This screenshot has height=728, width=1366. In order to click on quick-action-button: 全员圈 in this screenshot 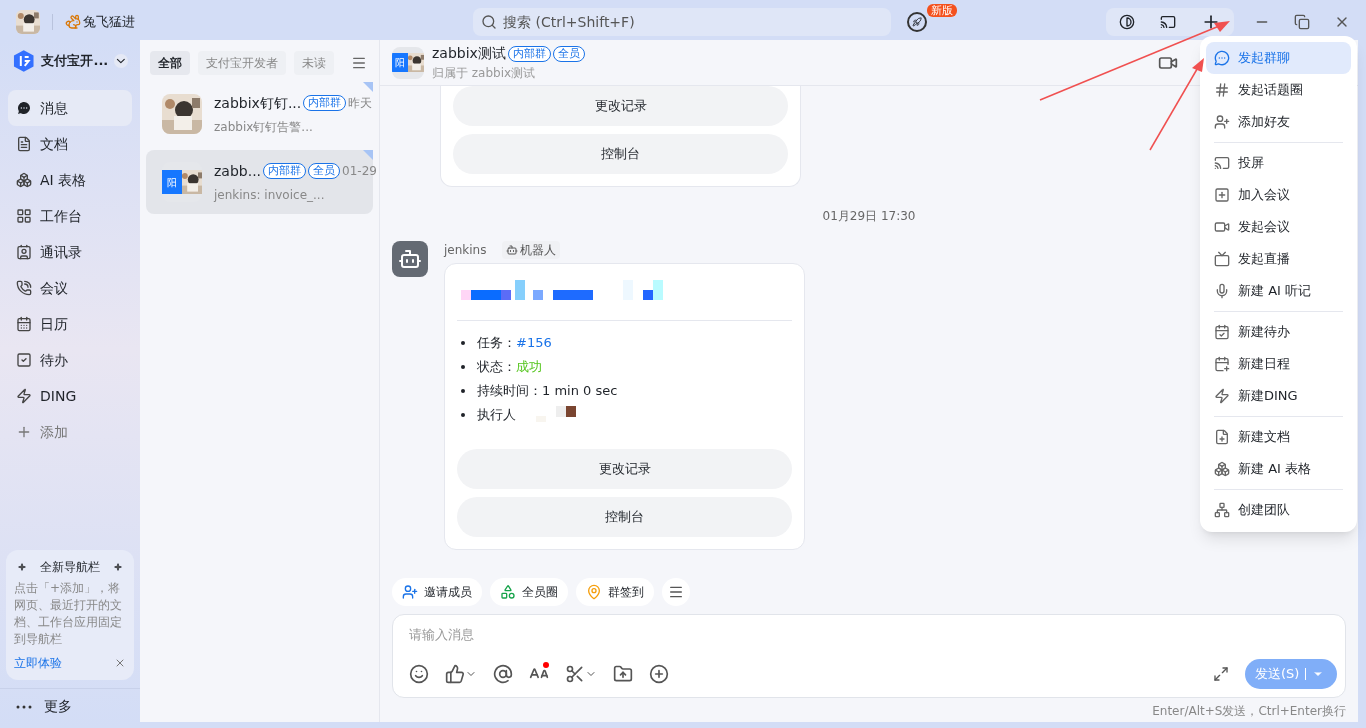, I will do `click(529, 592)`.